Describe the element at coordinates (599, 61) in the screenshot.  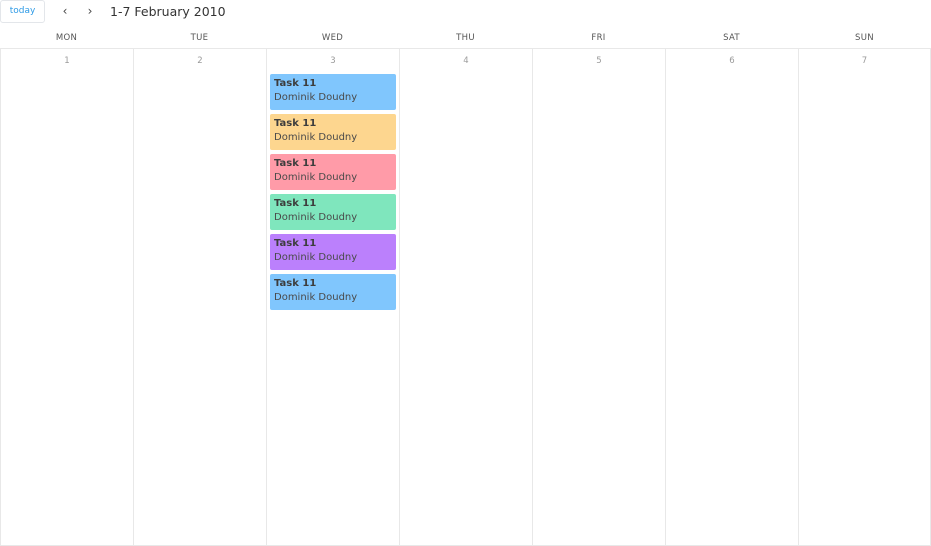
I see `day-number: 5` at that location.